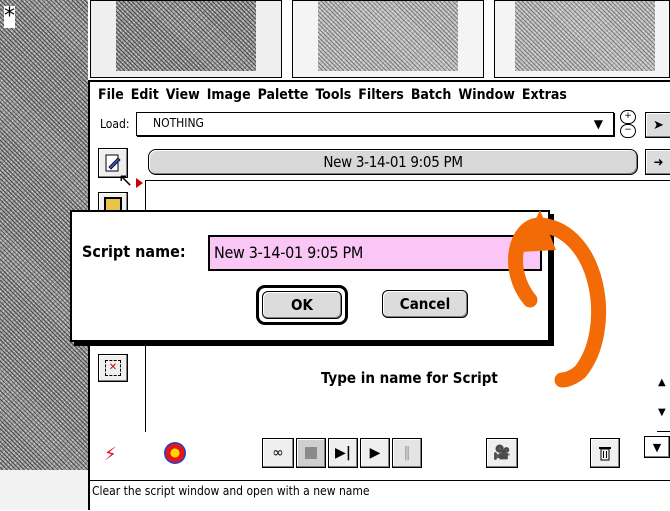 This screenshot has height=511, width=670. Describe the element at coordinates (425, 304) in the screenshot. I see `cancel-button: Cancel` at that location.